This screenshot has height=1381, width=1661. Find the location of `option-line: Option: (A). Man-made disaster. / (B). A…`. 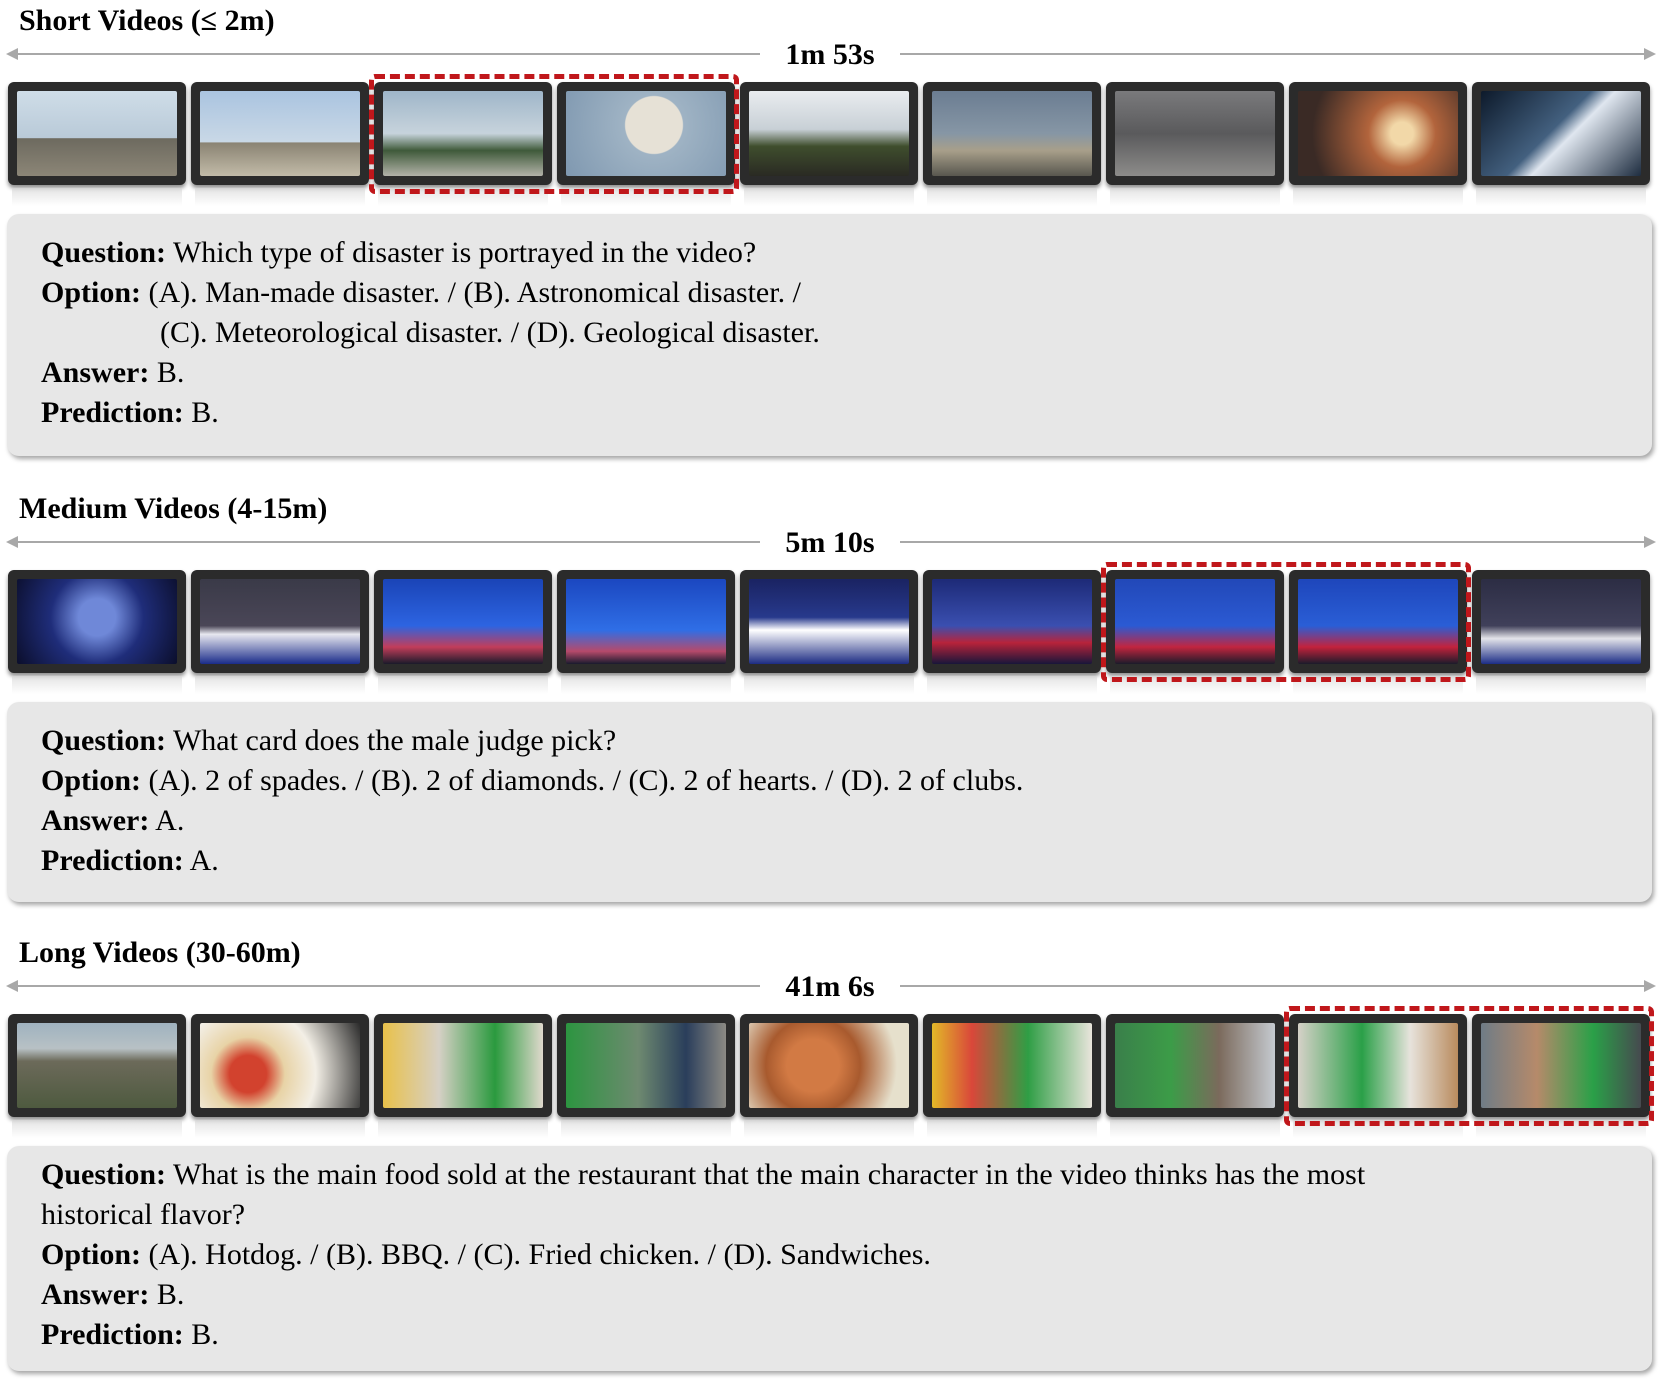

option-line: Option: (A). Man-made disaster. / (B). A… is located at coordinates (421, 293).